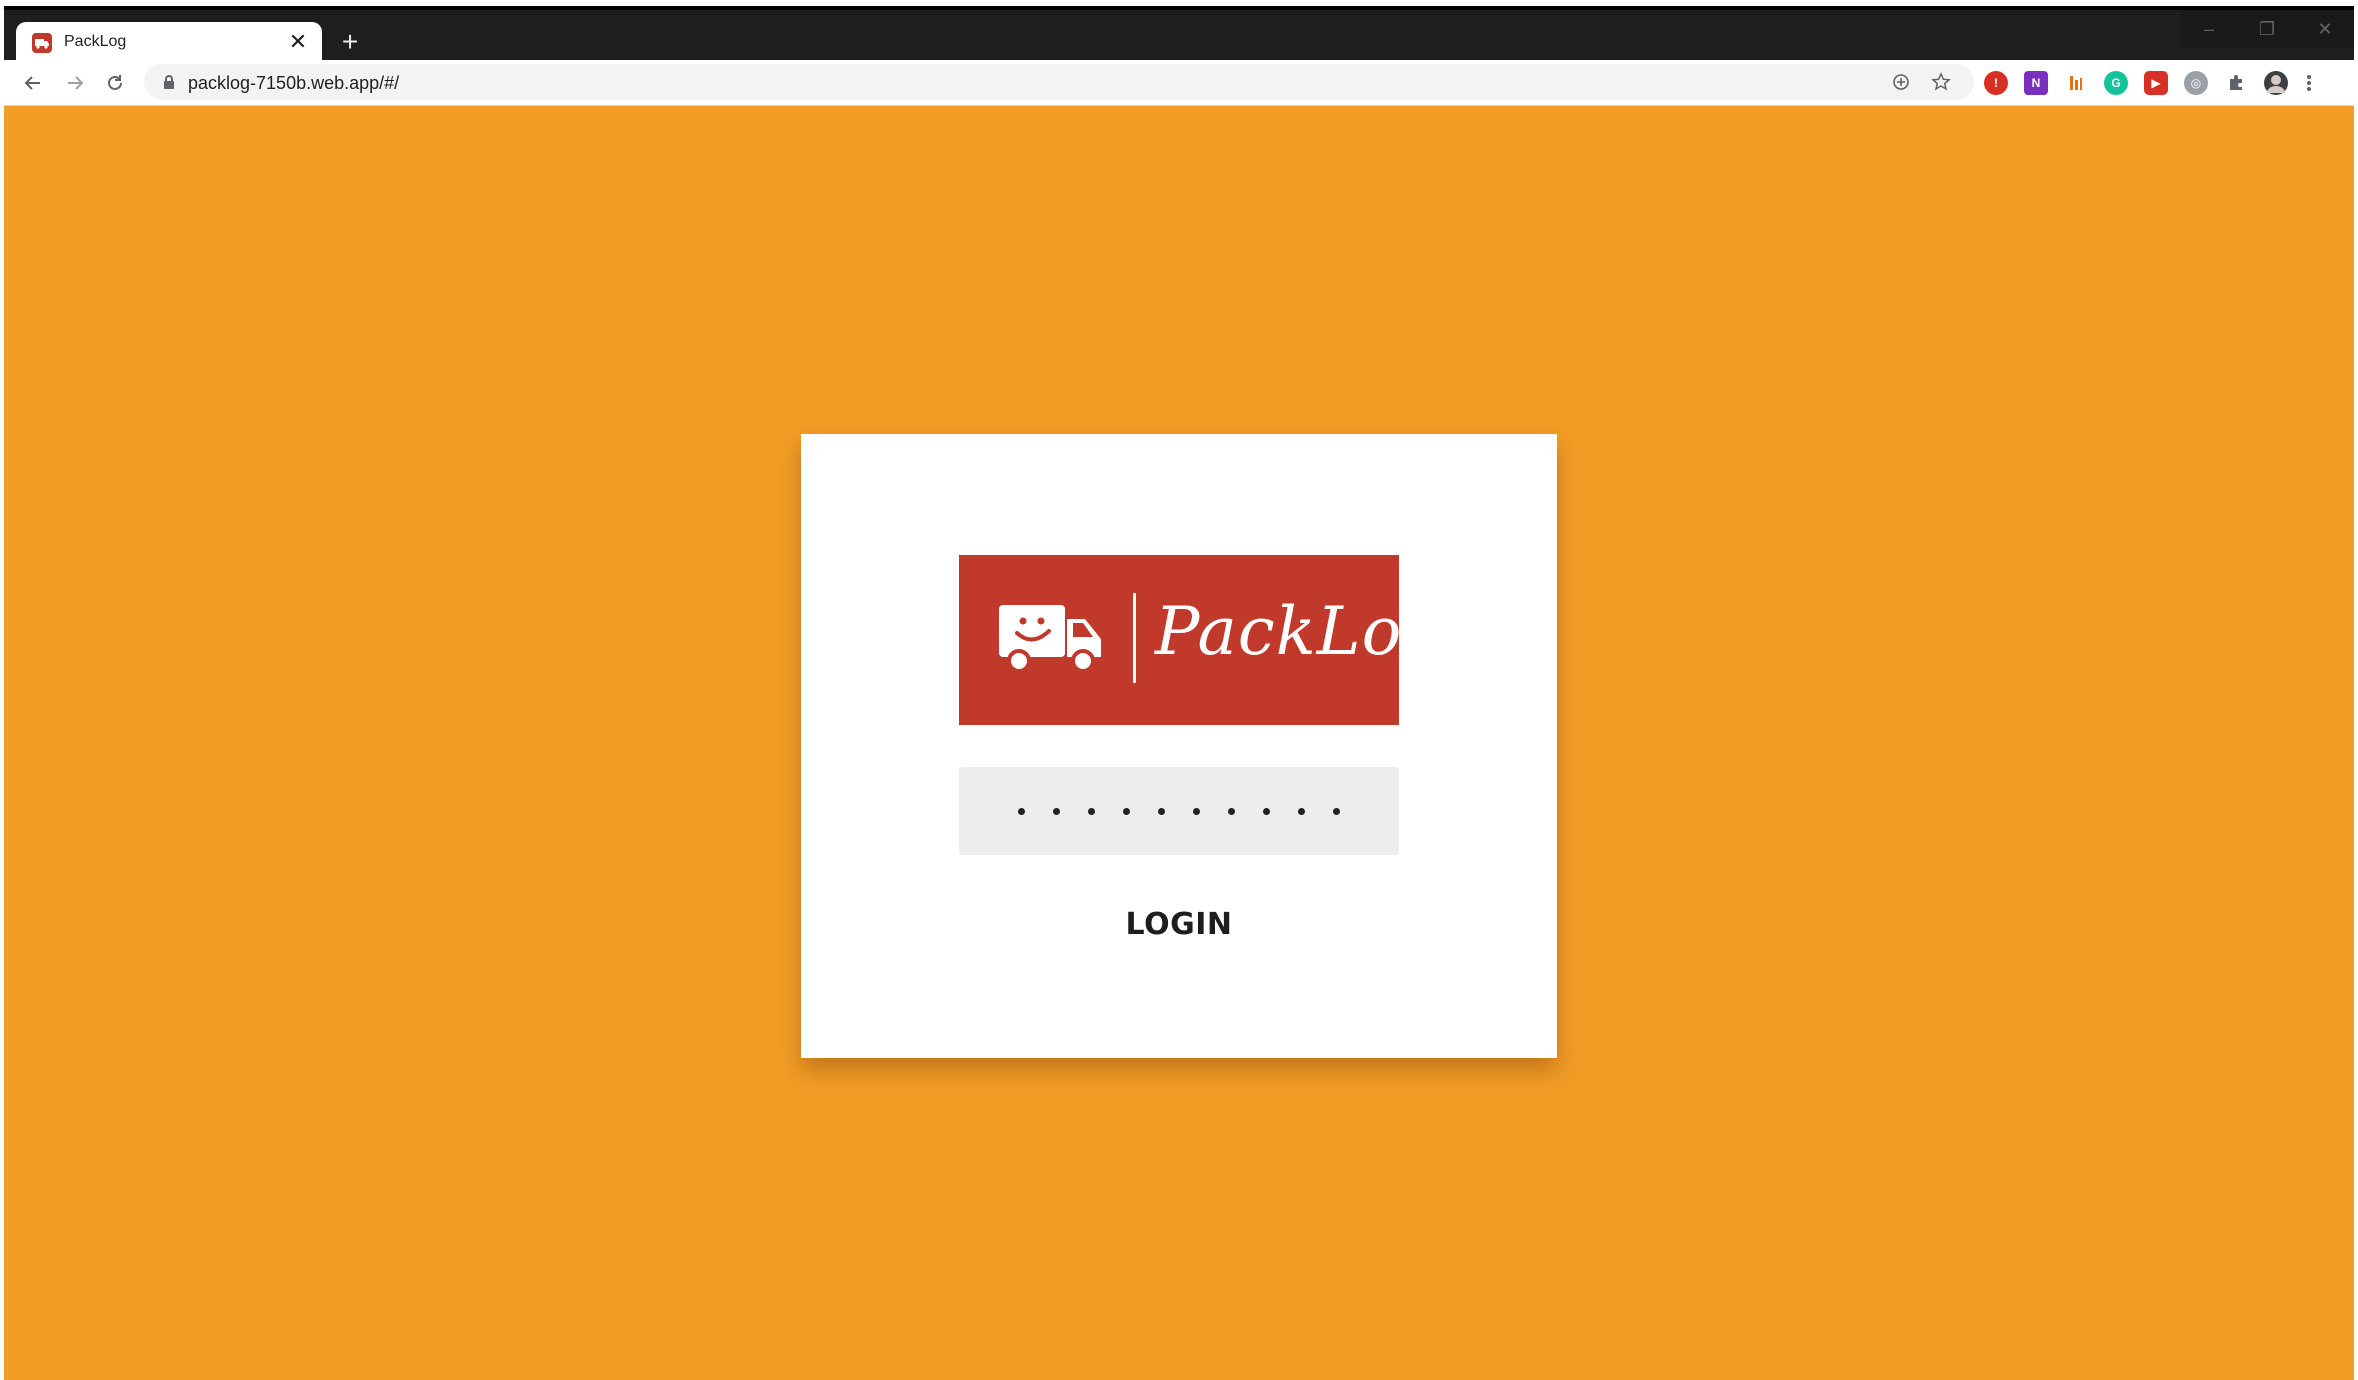 Image resolution: width=2358 pixels, height=1380 pixels. I want to click on onenote-icon: N, so click(2036, 83).